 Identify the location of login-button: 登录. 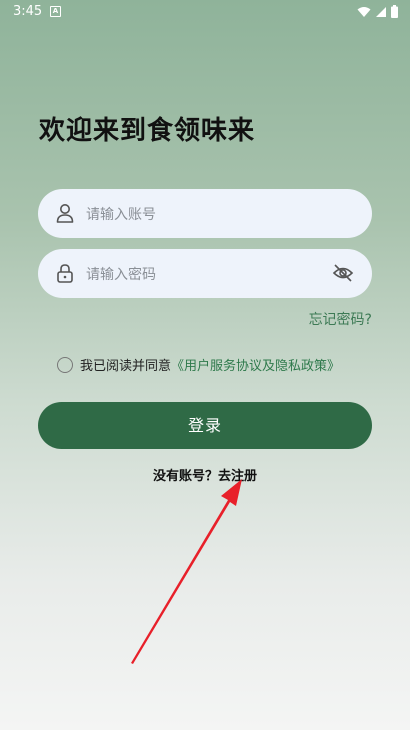
(205, 425).